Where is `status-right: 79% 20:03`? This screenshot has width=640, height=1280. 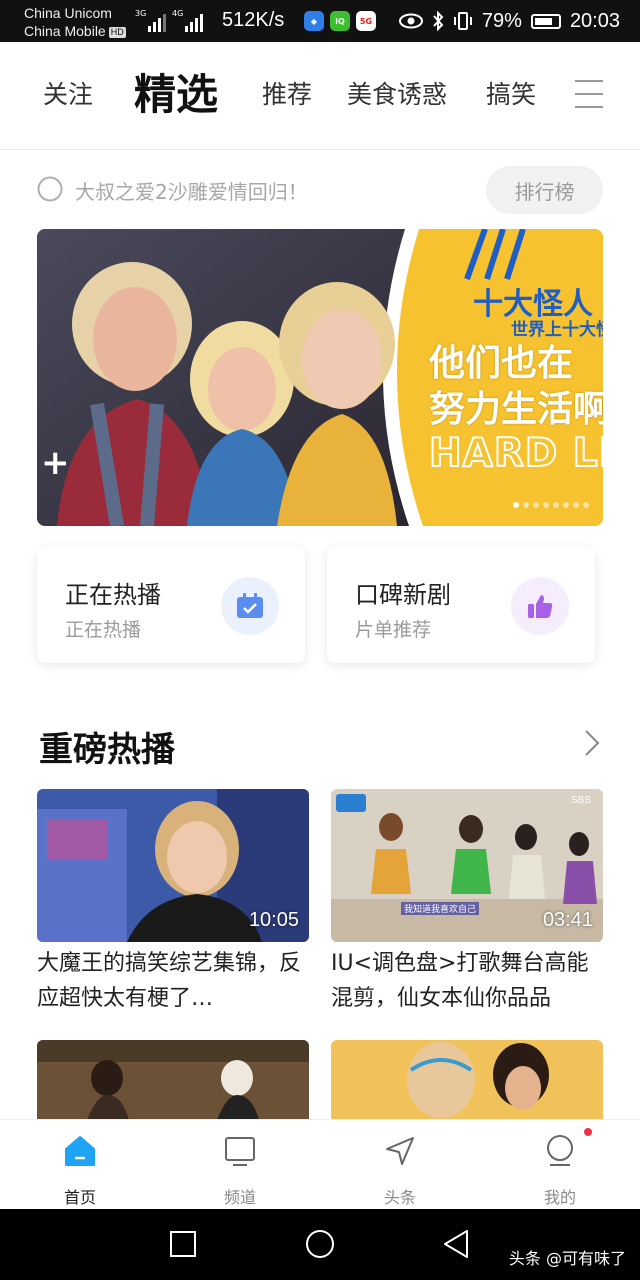
status-right: 79% 20:03 is located at coordinates (509, 21).